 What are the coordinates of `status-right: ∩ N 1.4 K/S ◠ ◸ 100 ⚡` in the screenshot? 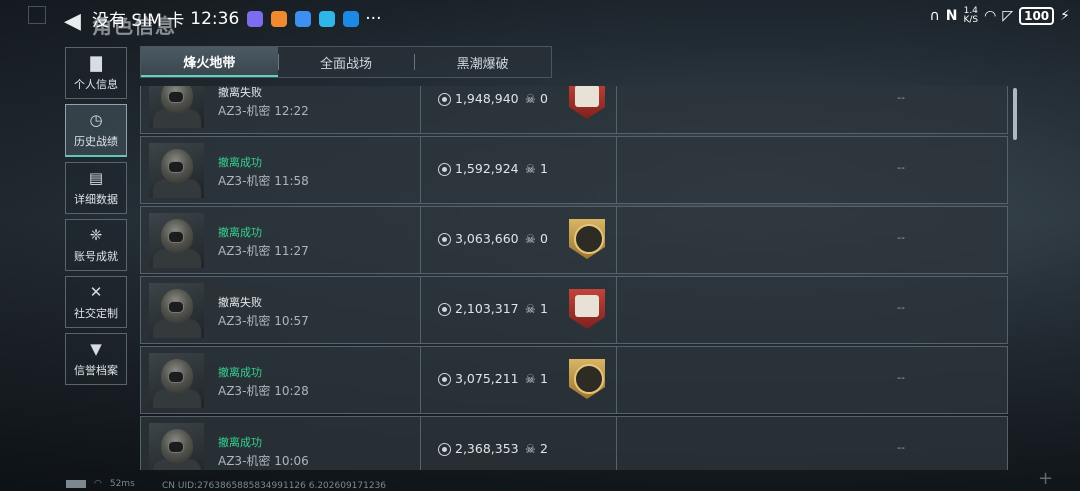 It's located at (999, 16).